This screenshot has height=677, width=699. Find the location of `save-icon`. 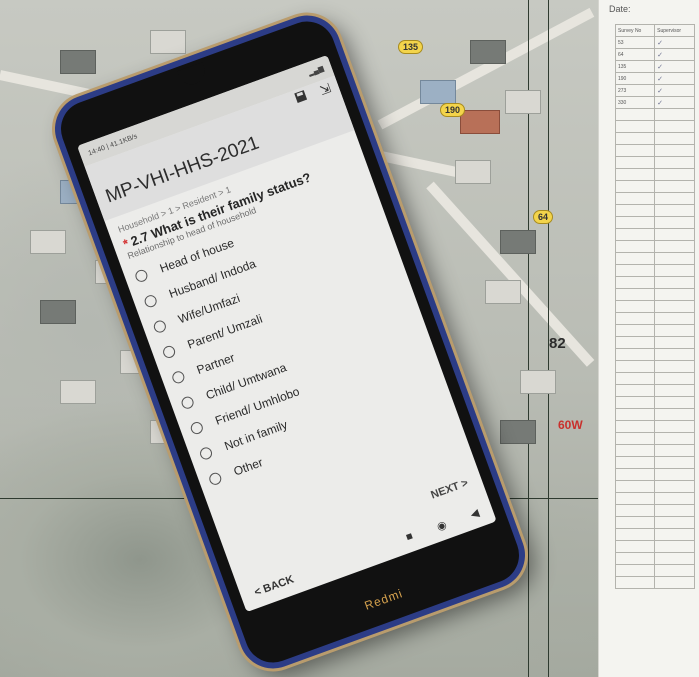

save-icon is located at coordinates (301, 98).